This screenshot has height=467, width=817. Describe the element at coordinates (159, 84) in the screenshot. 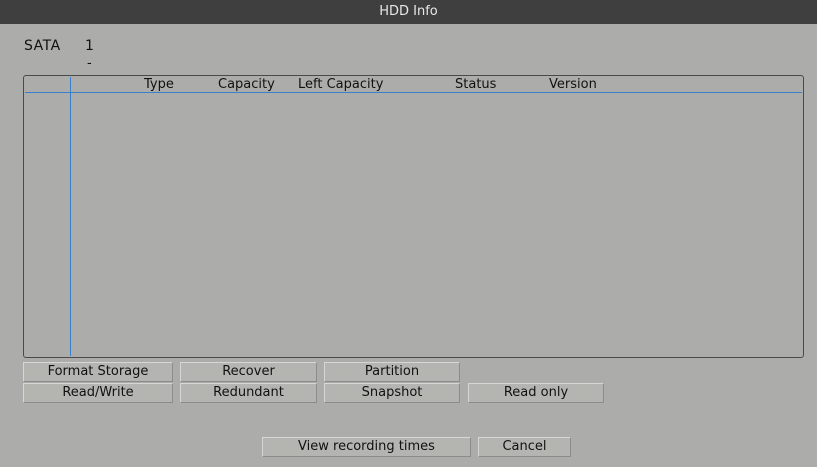

I see `column-header-type: Type` at that location.